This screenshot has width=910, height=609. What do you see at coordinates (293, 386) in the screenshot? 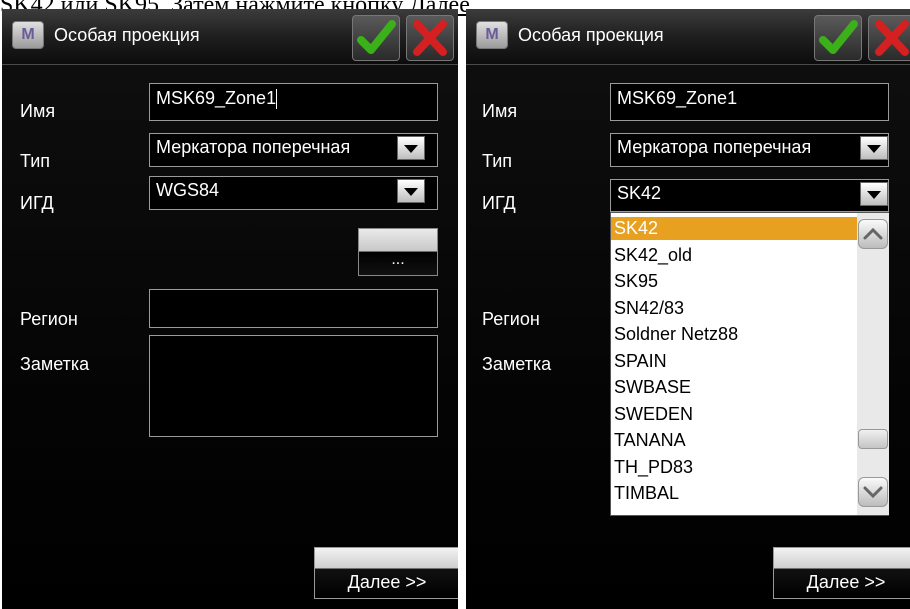
I see `note-textarea` at bounding box center [293, 386].